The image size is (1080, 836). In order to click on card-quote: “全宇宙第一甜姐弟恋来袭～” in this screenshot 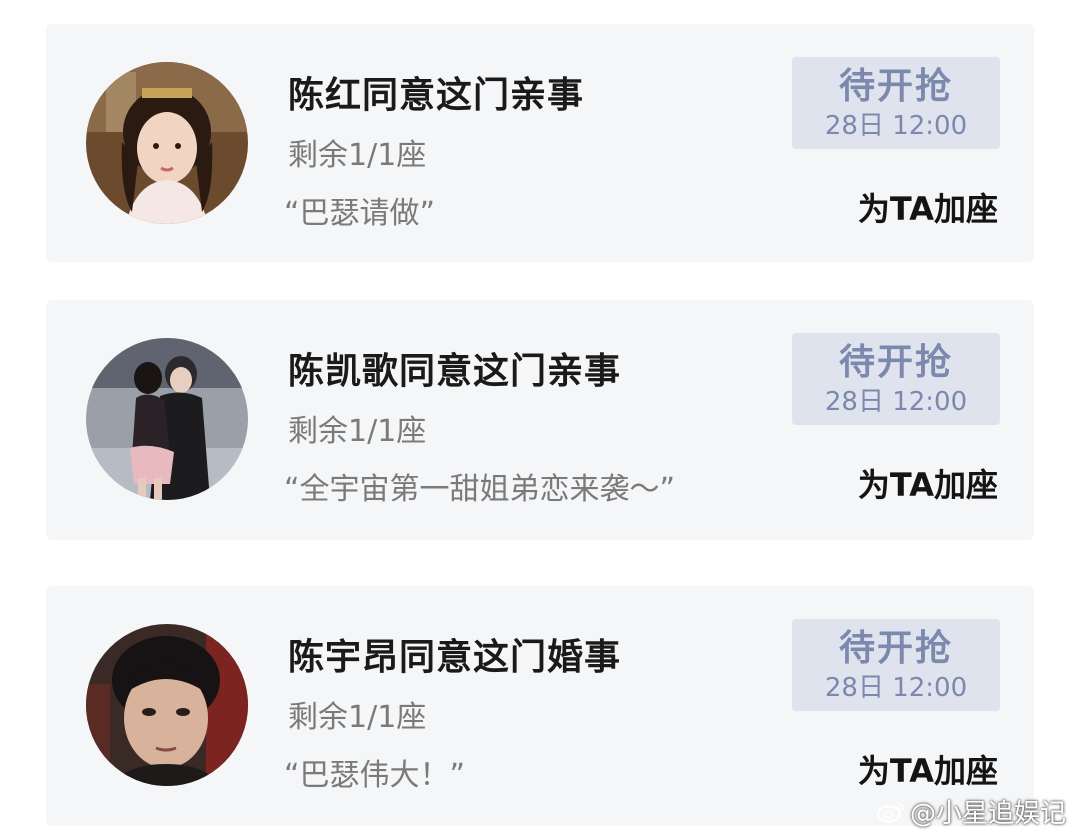, I will do `click(480, 489)`.